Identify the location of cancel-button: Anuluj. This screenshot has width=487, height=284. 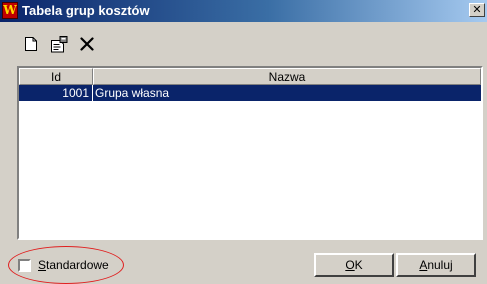
(436, 265).